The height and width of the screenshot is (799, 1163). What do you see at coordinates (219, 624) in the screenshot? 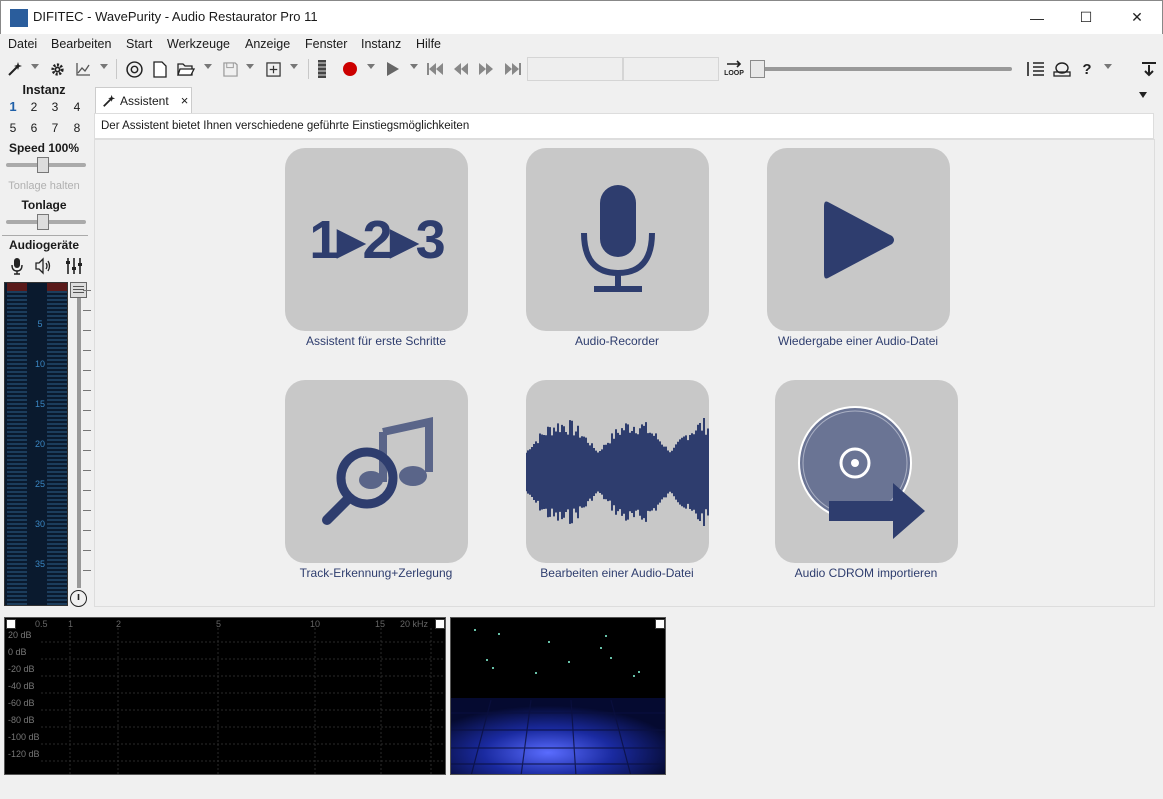
I see `spectrum-x-tick: 5` at bounding box center [219, 624].